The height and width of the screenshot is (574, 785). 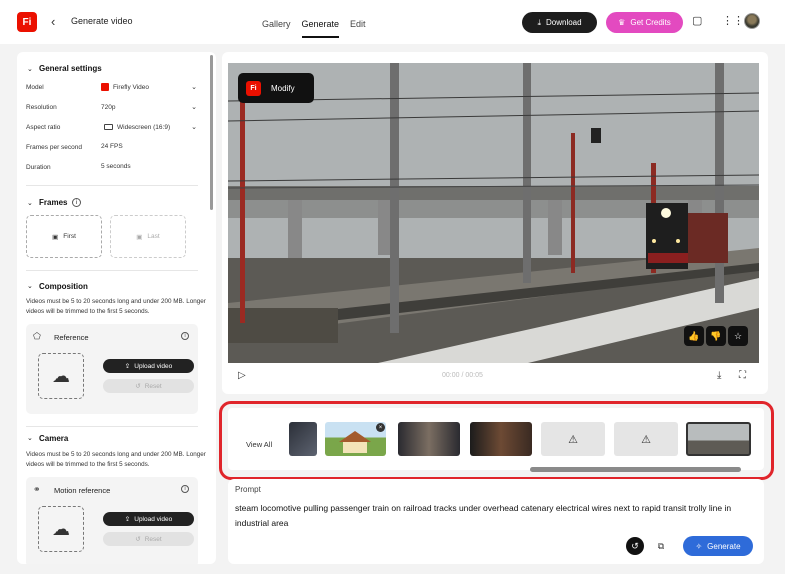 I want to click on modify-button: Fi Modify, so click(x=276, y=88).